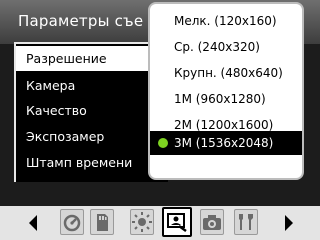 This screenshot has height=240, width=320. I want to click on menu-item-label: Разрешение, so click(66, 58).